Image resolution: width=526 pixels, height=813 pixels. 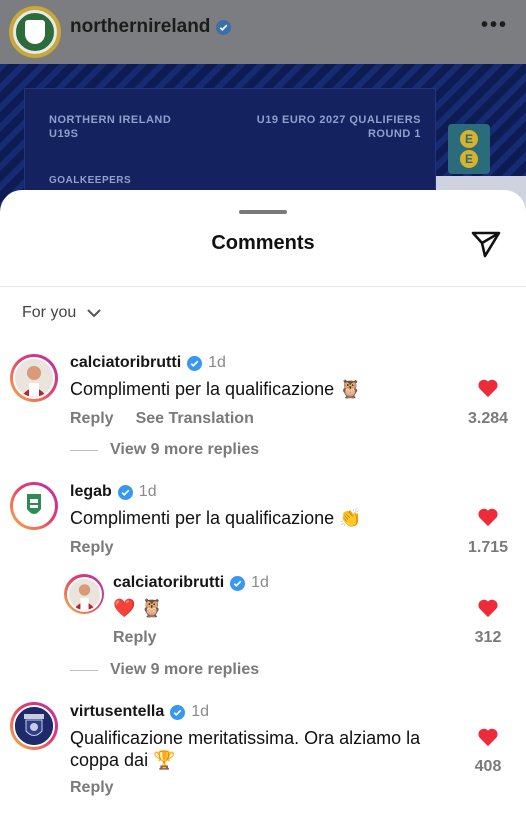 I want to click on like-count: 312, so click(x=488, y=638).